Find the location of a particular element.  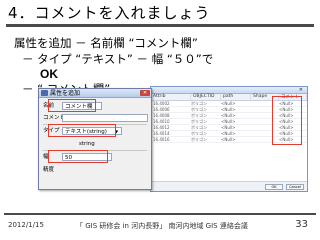

bullet-ok: OK is located at coordinates (49, 74).